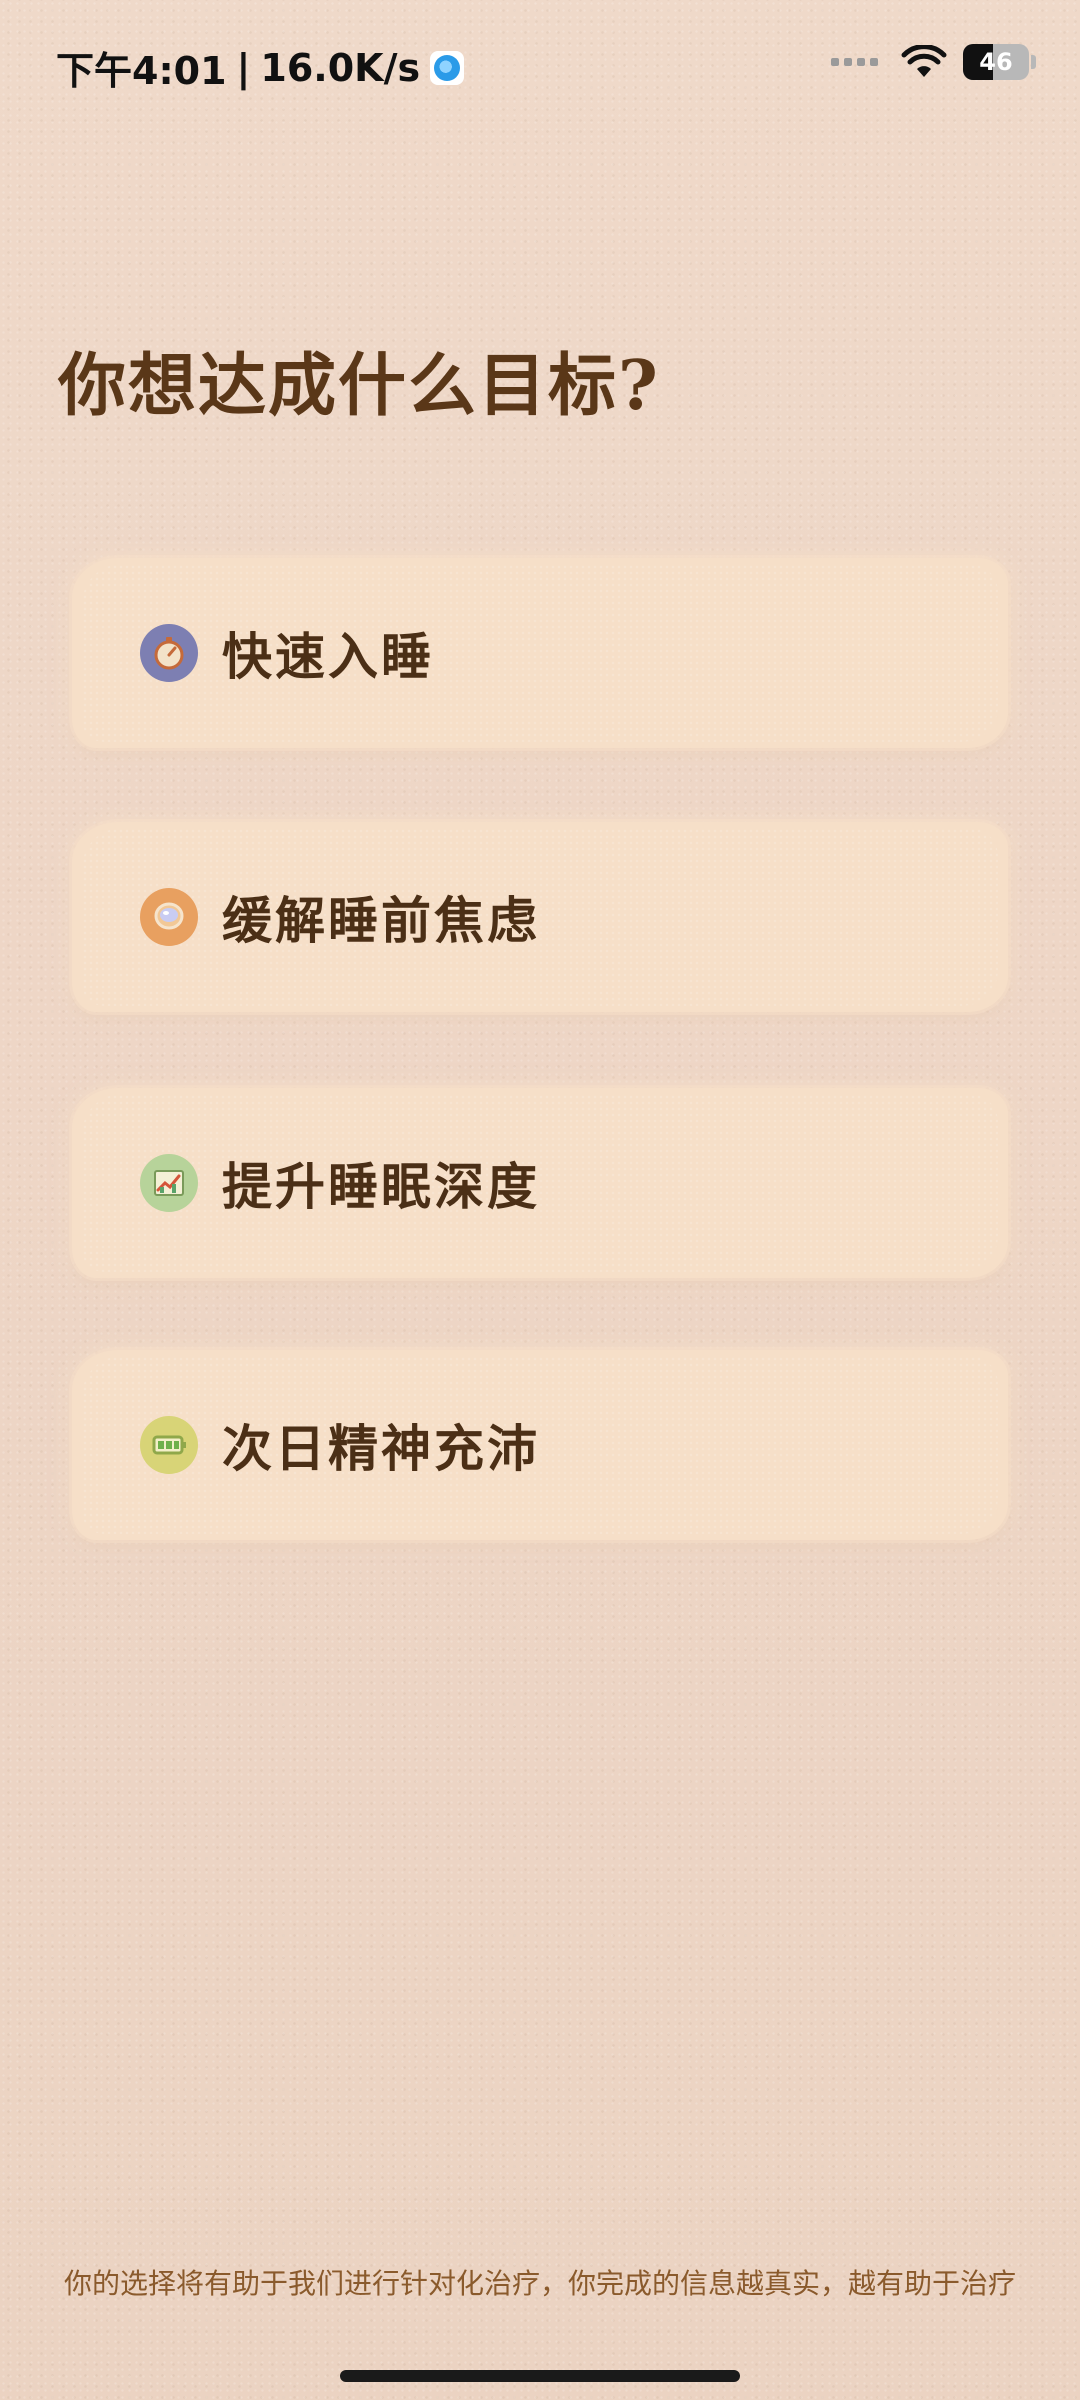 The height and width of the screenshot is (2400, 1080). Describe the element at coordinates (169, 917) in the screenshot. I see `mirror-icon` at that location.